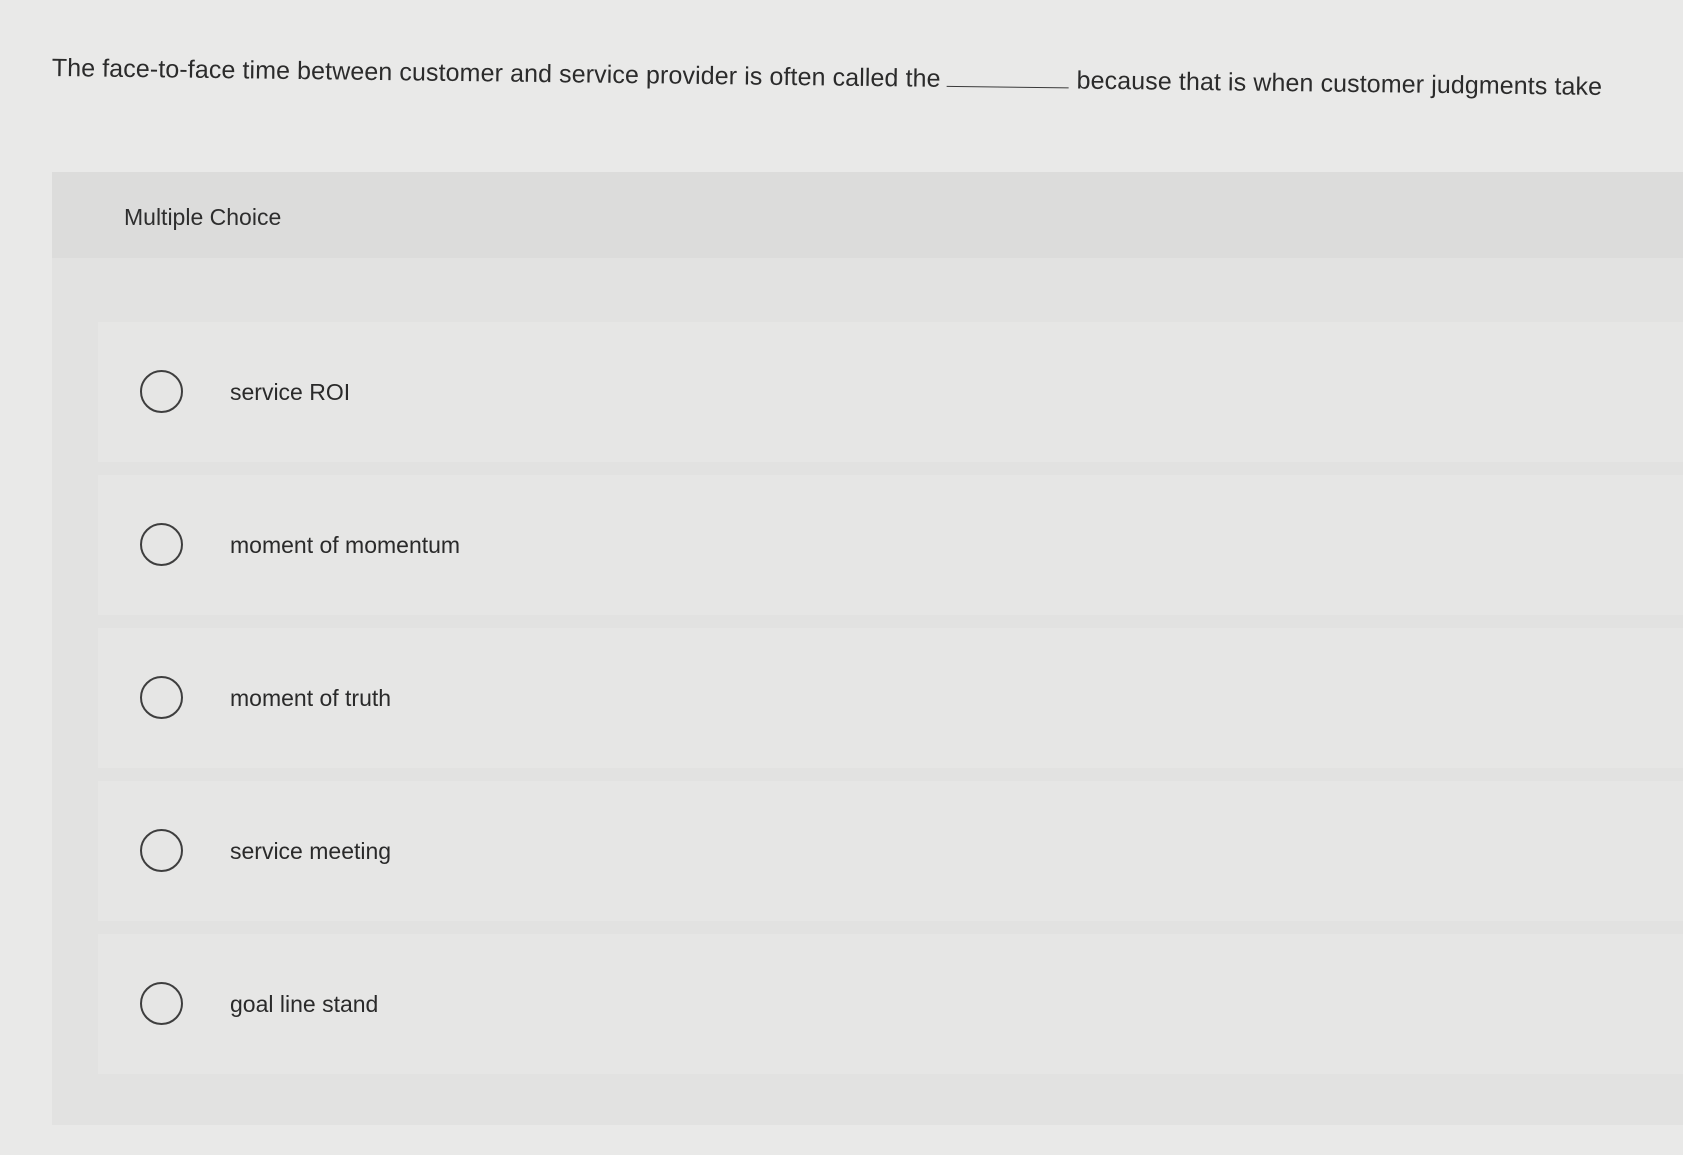  What do you see at coordinates (867, 215) in the screenshot?
I see `panel-header: Multiple Choice` at bounding box center [867, 215].